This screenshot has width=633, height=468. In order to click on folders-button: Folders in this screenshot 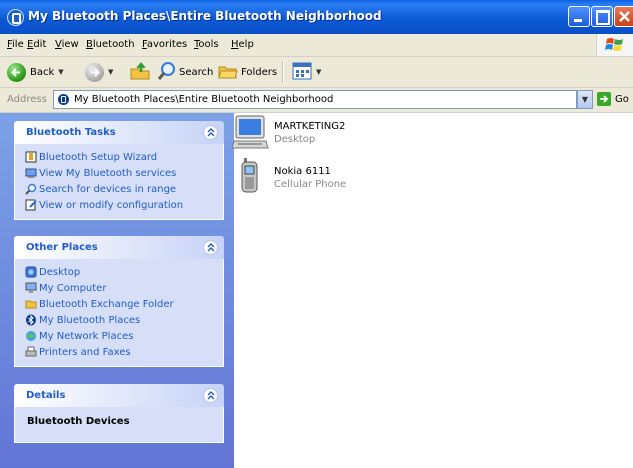, I will do `click(247, 72)`.